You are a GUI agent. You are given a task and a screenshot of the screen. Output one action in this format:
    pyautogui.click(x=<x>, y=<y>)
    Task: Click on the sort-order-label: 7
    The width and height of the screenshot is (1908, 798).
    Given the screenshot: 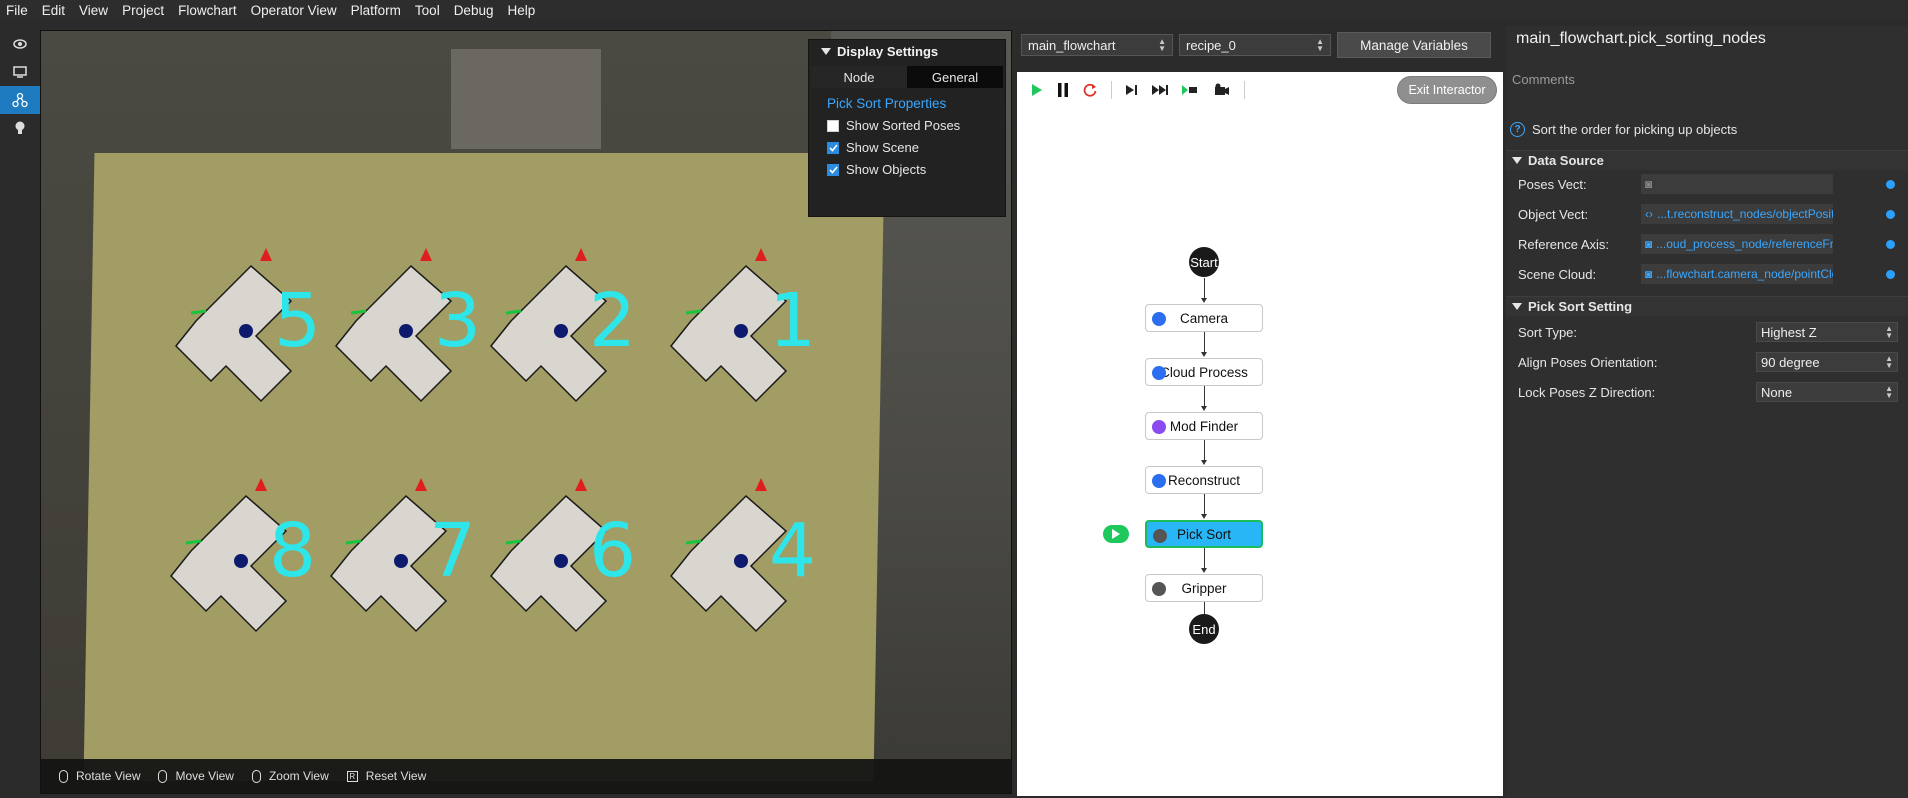 What is the action you would take?
    pyautogui.click(x=452, y=551)
    